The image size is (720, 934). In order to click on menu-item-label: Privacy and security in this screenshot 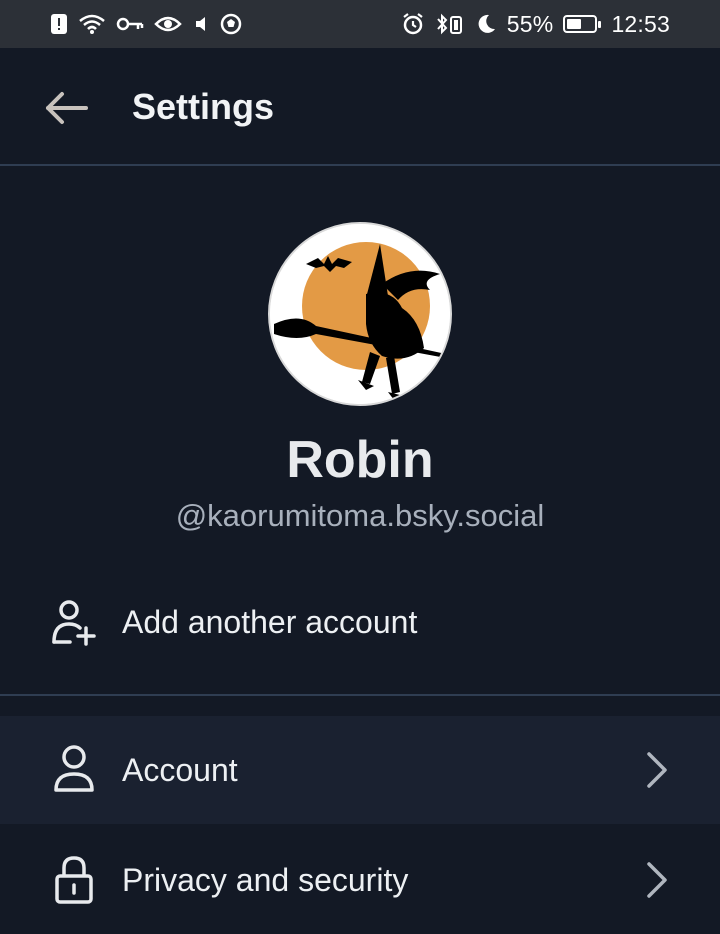, I will do `click(265, 880)`.